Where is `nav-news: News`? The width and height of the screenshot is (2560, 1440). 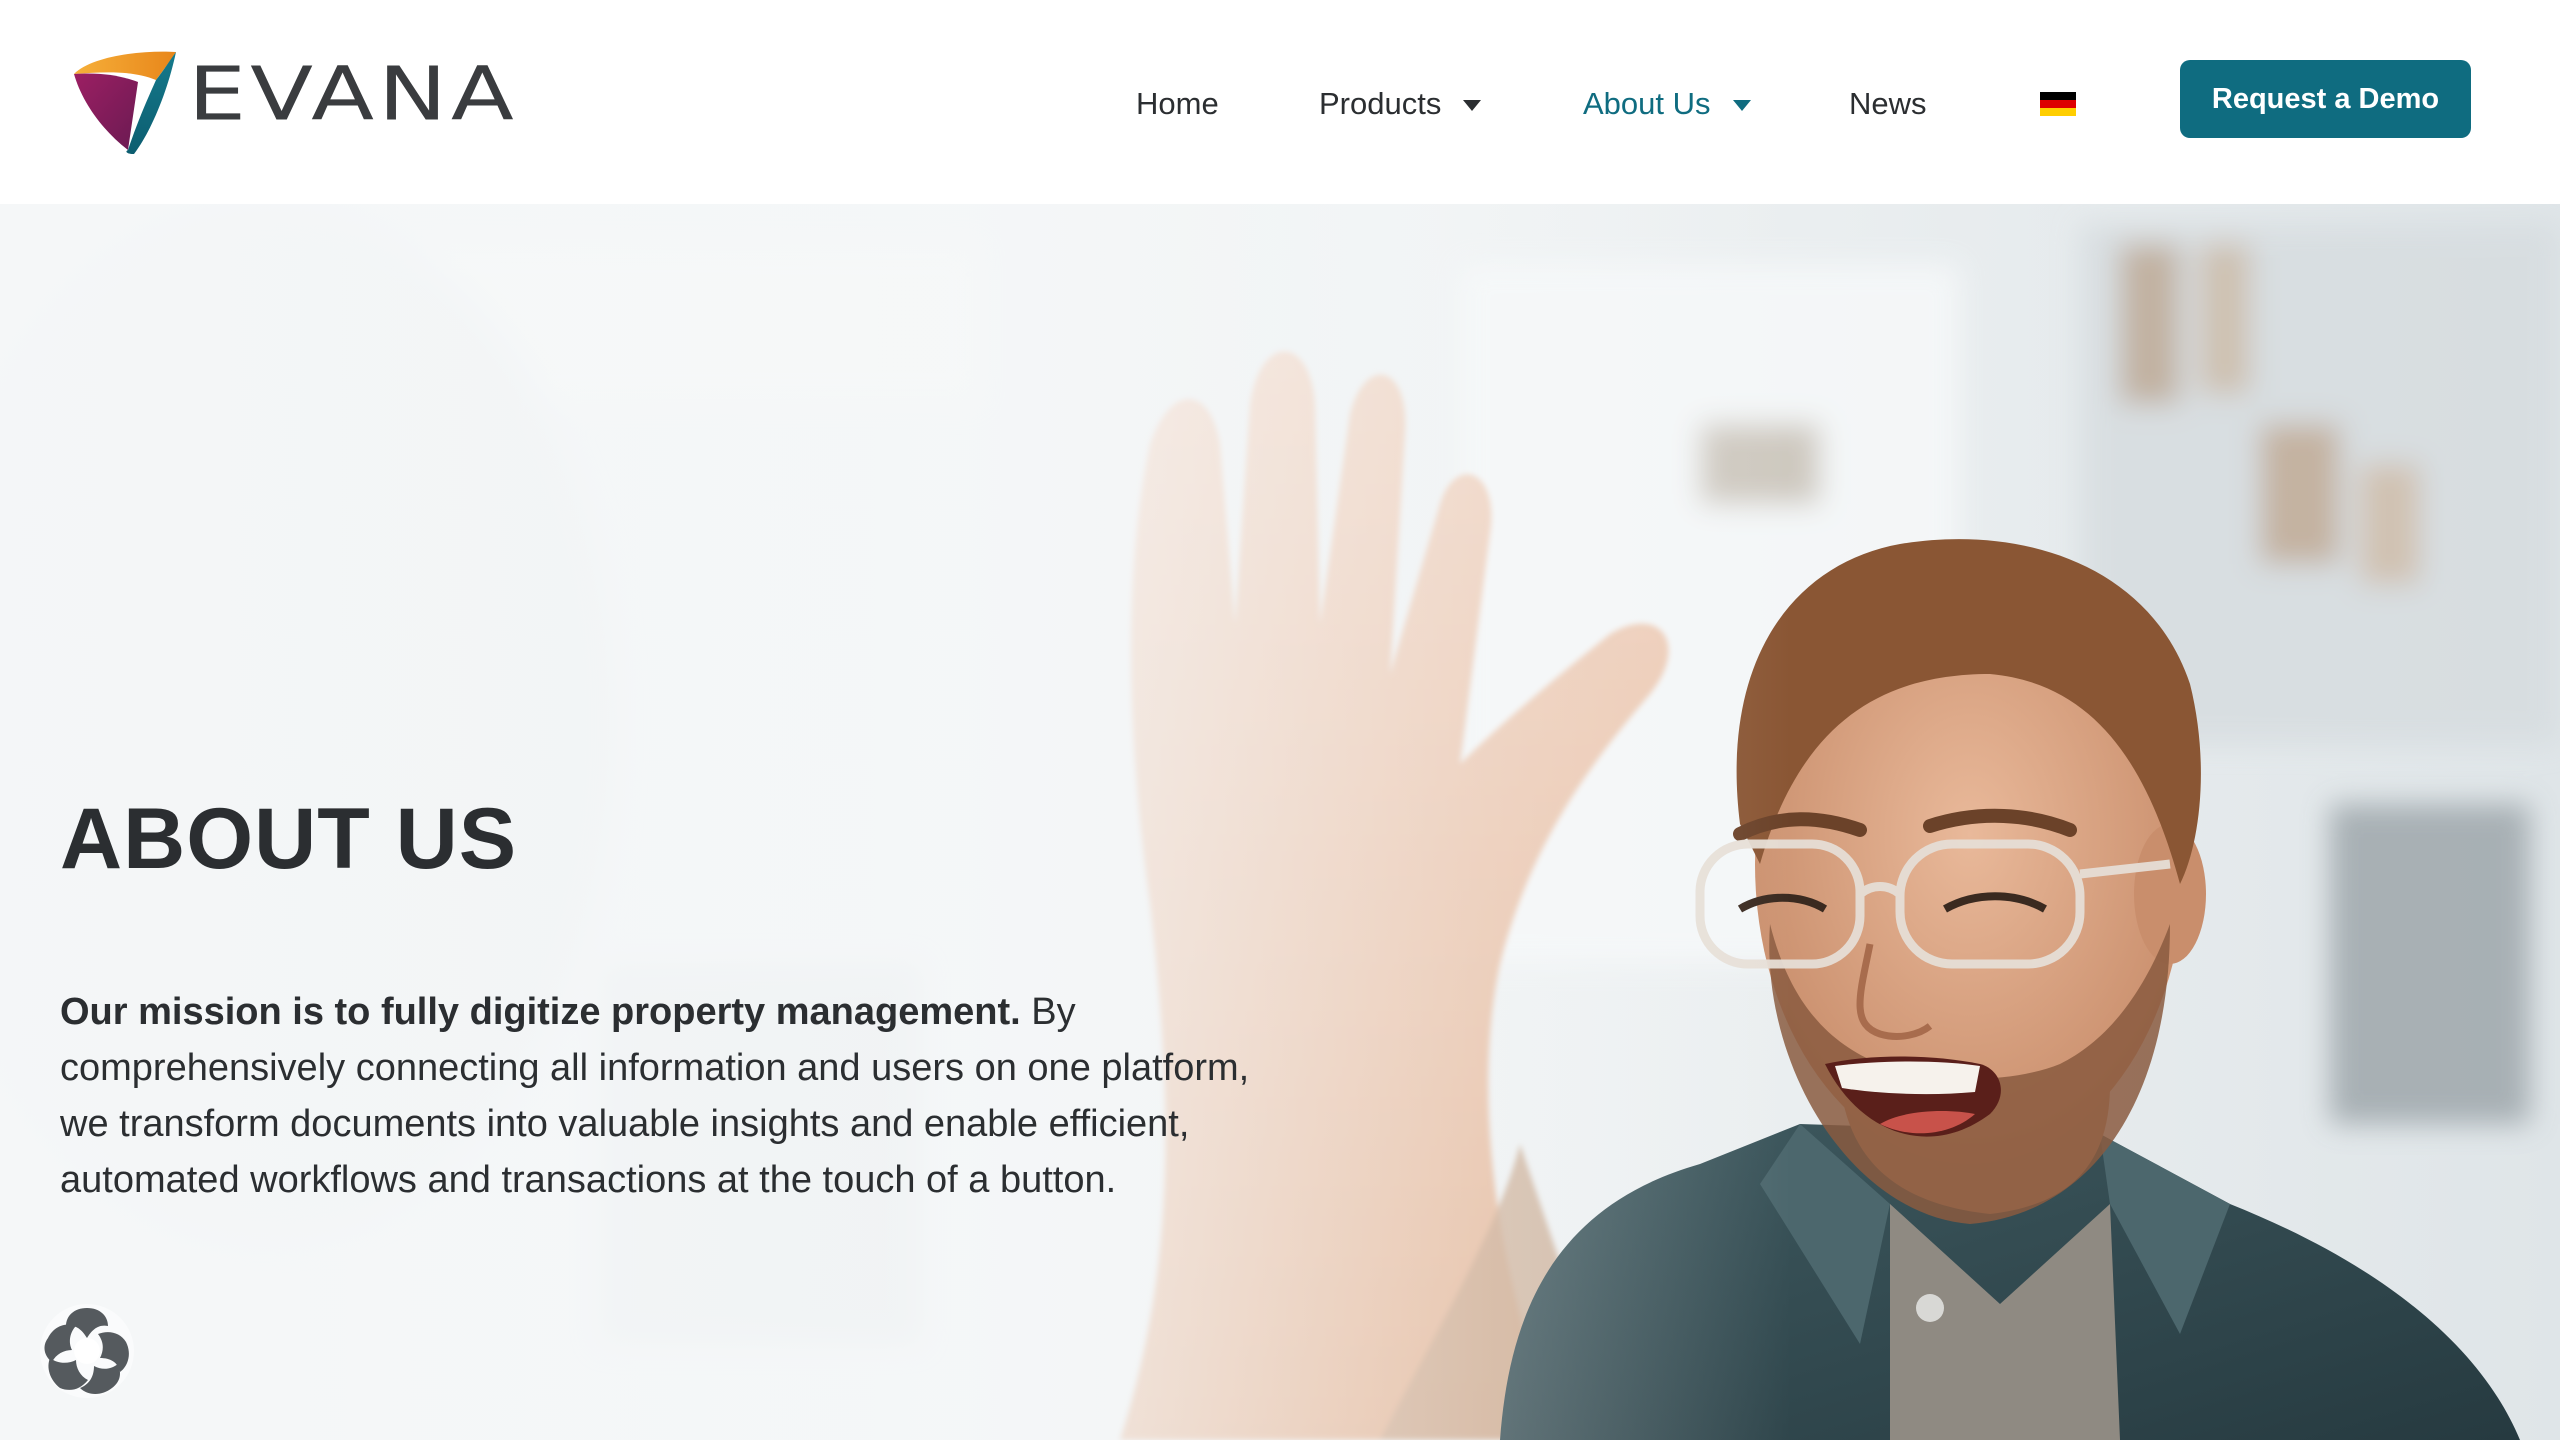
nav-news: News is located at coordinates (1888, 104).